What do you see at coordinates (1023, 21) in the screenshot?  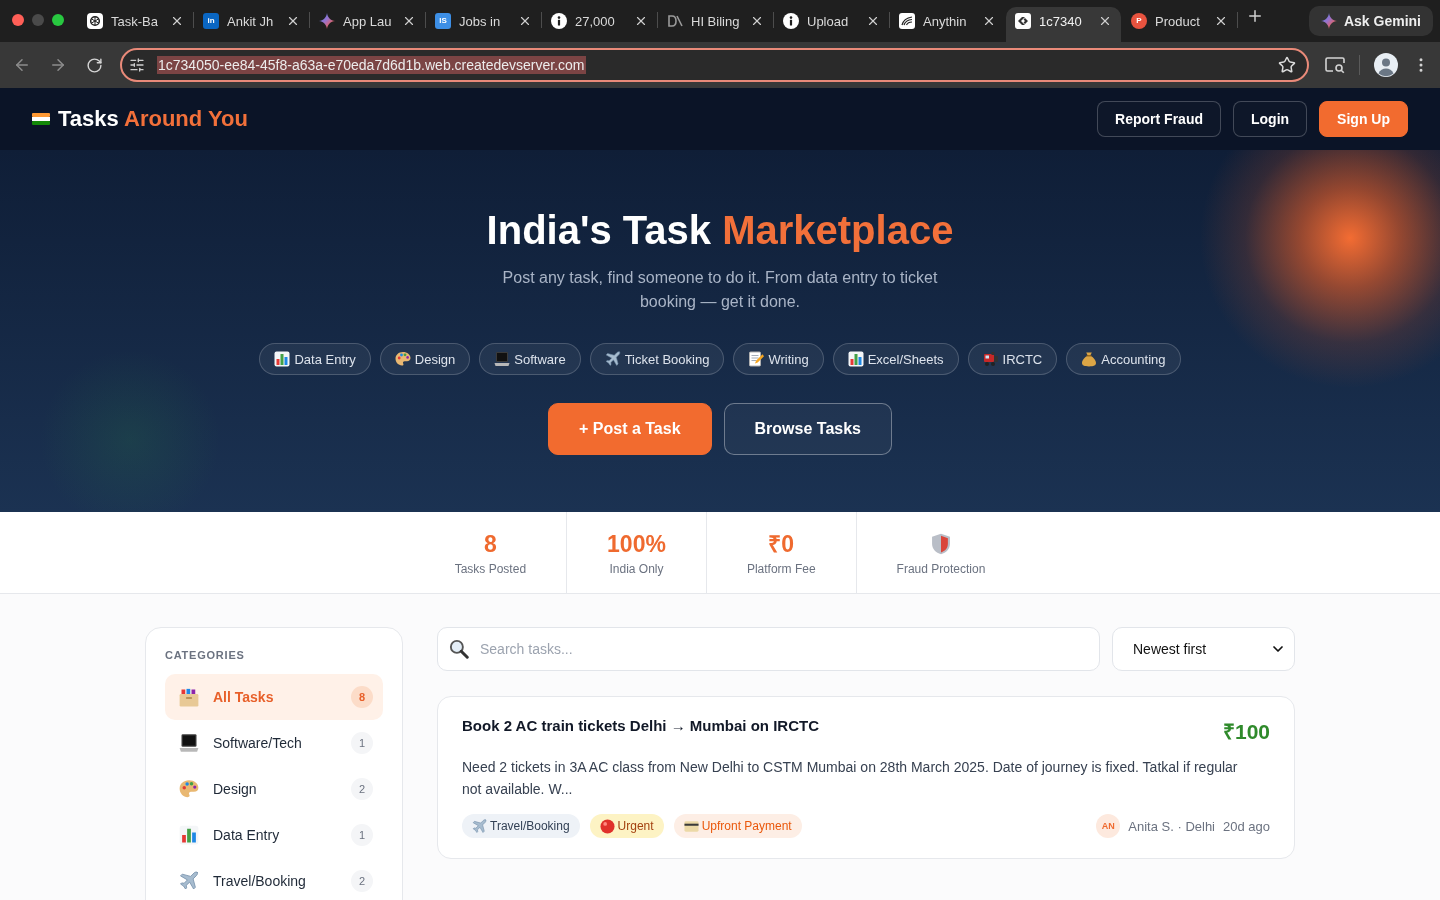 I see `diamond-logo-icon` at bounding box center [1023, 21].